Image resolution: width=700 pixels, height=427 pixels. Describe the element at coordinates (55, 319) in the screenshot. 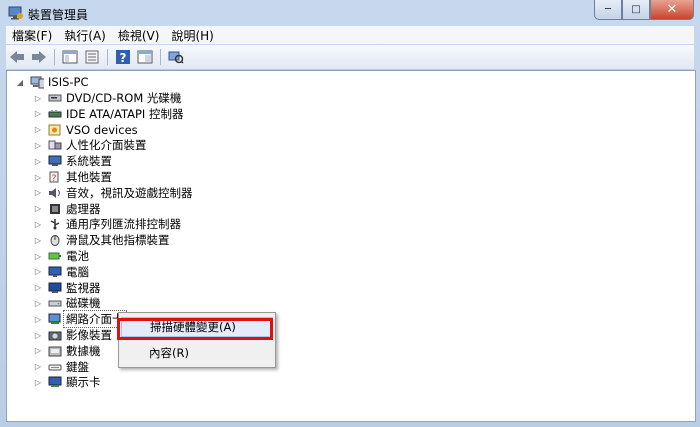

I see `network-adapter-icon` at that location.